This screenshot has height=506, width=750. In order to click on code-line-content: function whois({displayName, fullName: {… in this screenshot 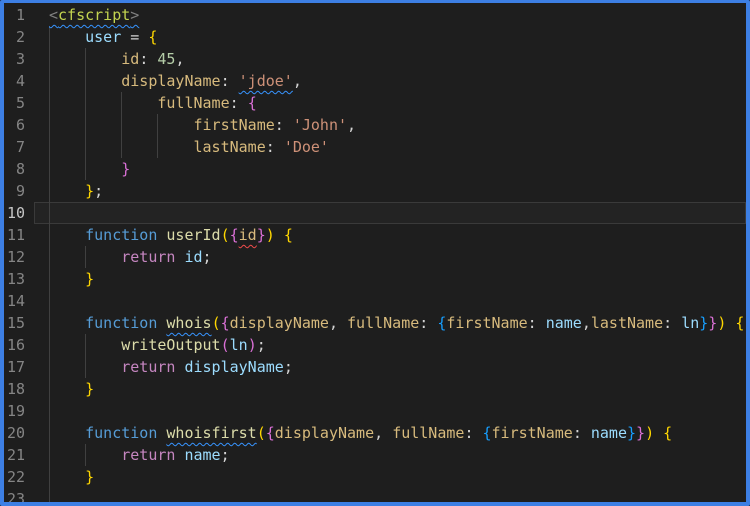, I will do `click(390, 323)`.